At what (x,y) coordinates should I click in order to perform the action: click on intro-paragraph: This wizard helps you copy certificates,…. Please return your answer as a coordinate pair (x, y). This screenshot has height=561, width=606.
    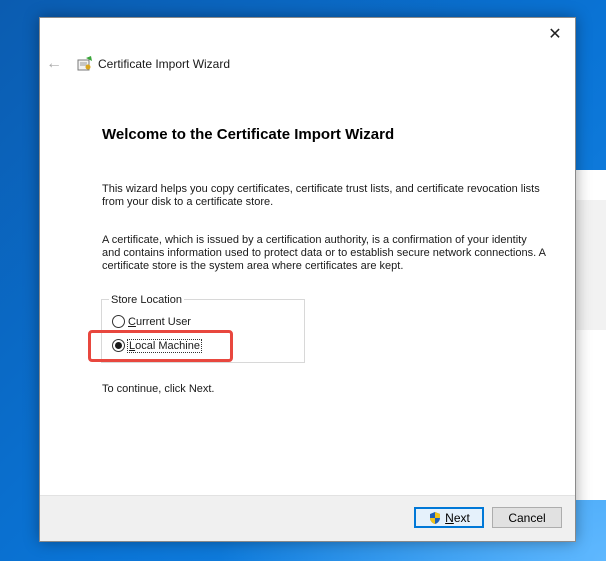
    Looking at the image, I should click on (321, 195).